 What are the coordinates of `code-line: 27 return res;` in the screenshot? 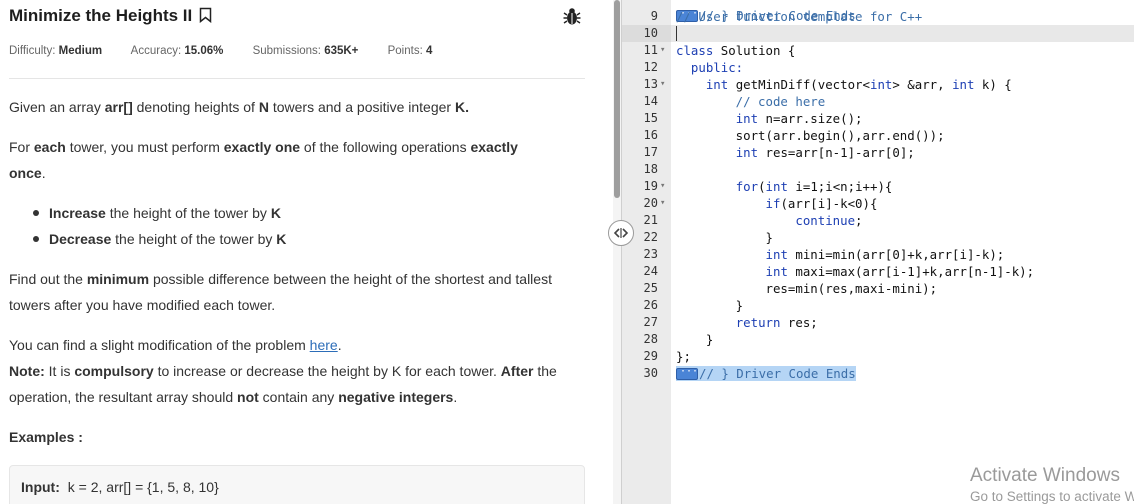 It's located at (878, 322).